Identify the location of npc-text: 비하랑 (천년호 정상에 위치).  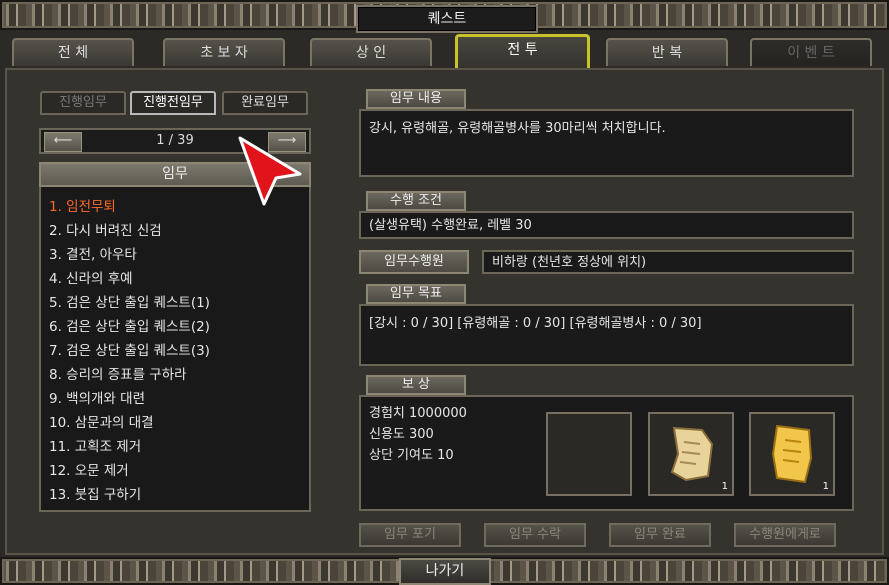
(569, 262).